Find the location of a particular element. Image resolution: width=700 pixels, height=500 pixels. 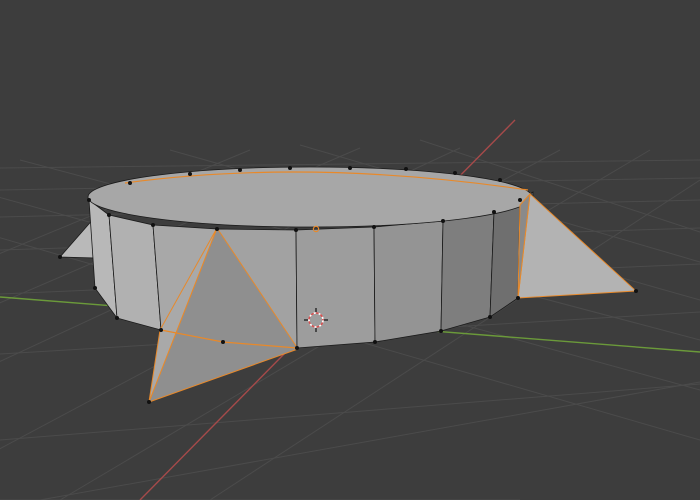

cylinder-top-face is located at coordinates (310, 197).